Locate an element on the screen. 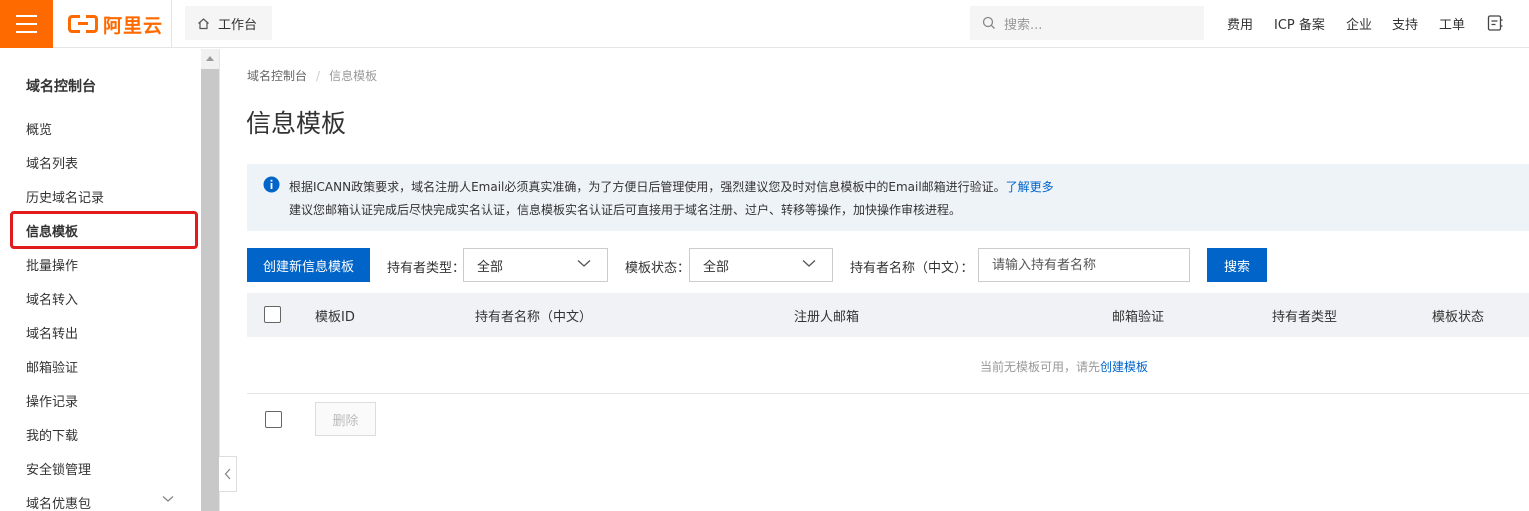  sidebar-item-overview: 概览 is located at coordinates (104, 128).